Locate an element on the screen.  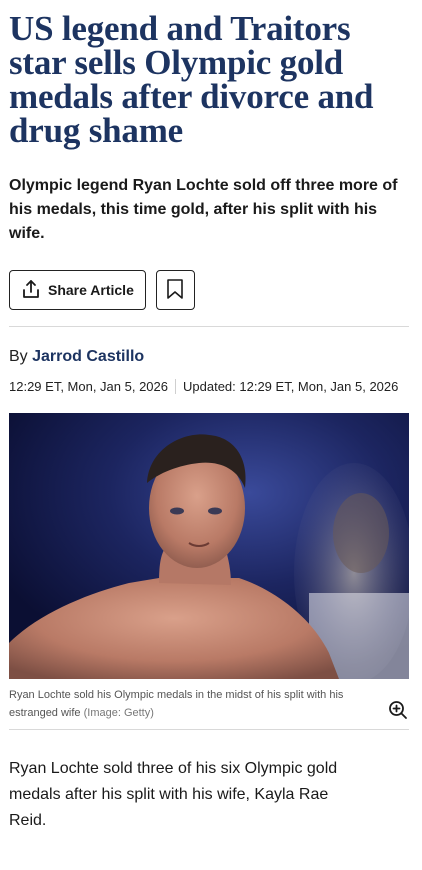
author-link: Jarrod Castillo is located at coordinates (88, 356).